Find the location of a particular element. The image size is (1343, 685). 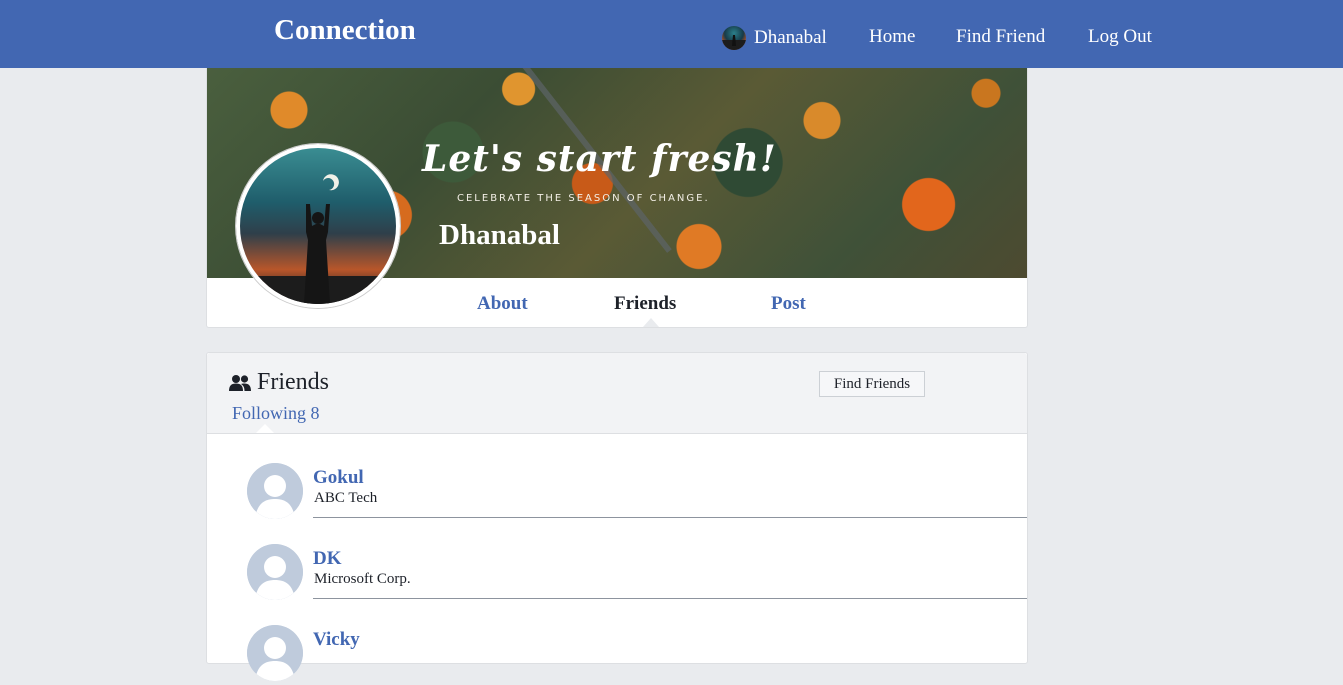

friend-list-item: Gokul ABC Tech is located at coordinates (637, 493).